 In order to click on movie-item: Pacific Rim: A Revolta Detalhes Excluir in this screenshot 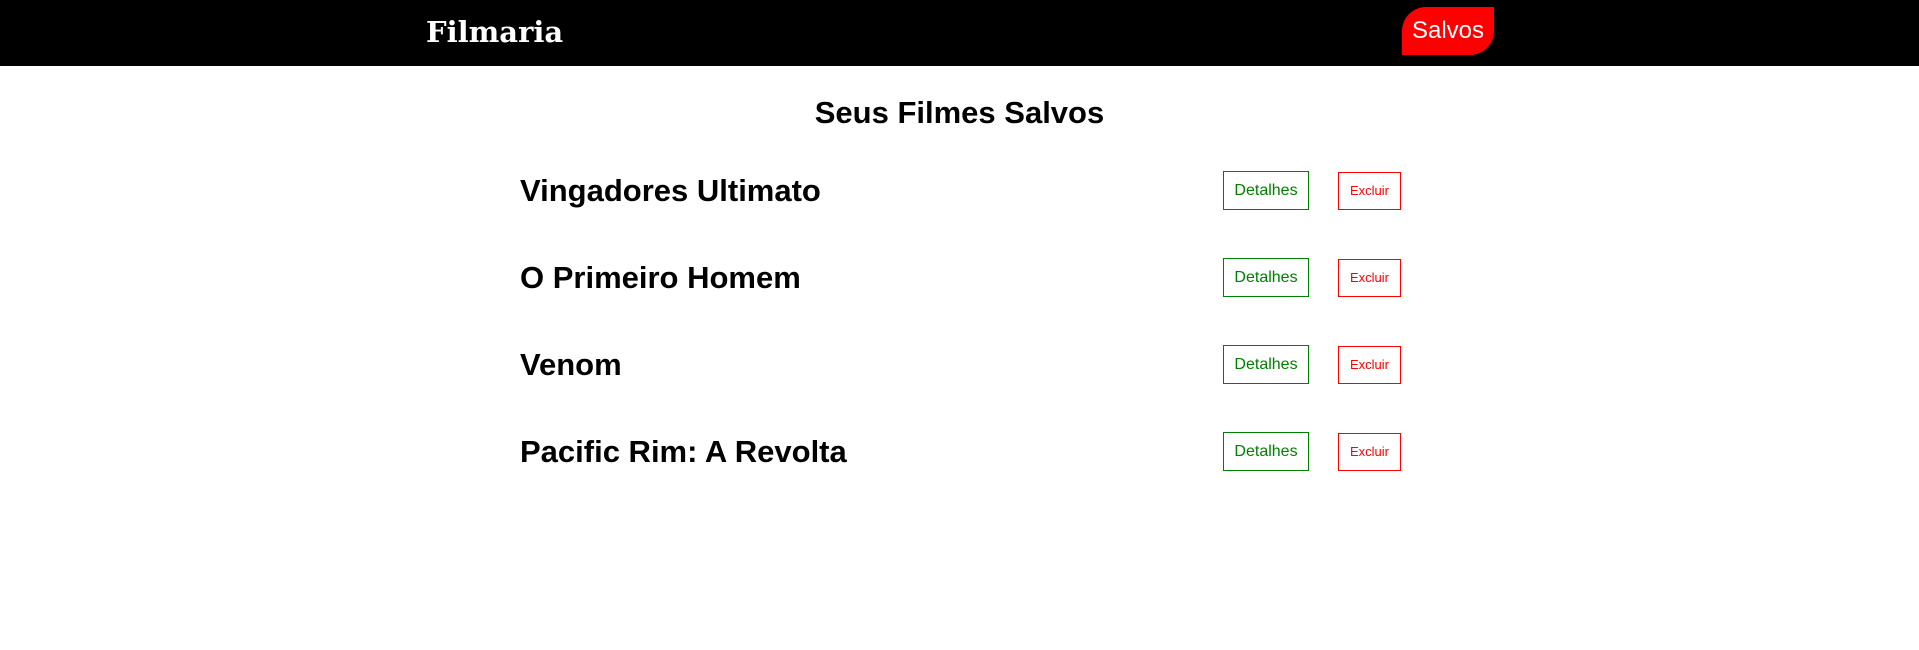, I will do `click(961, 470)`.